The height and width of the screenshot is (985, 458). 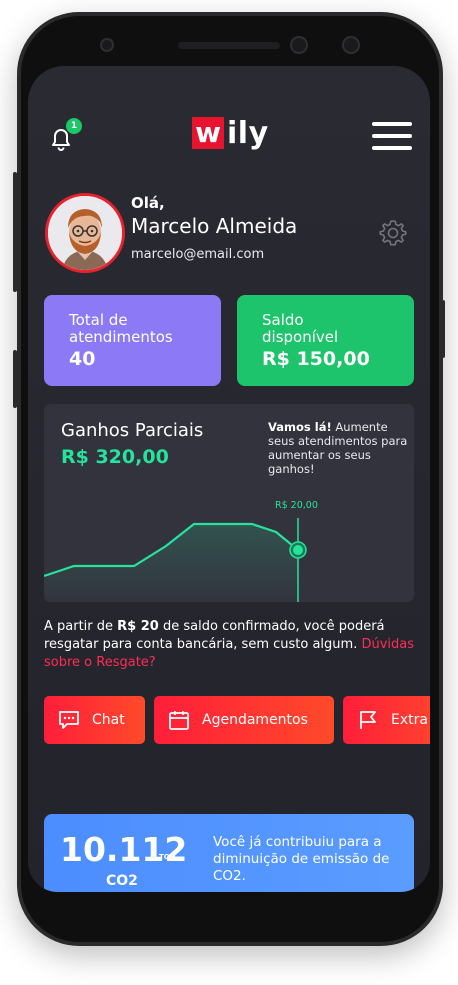 What do you see at coordinates (368, 720) in the screenshot?
I see `flag-icon` at bounding box center [368, 720].